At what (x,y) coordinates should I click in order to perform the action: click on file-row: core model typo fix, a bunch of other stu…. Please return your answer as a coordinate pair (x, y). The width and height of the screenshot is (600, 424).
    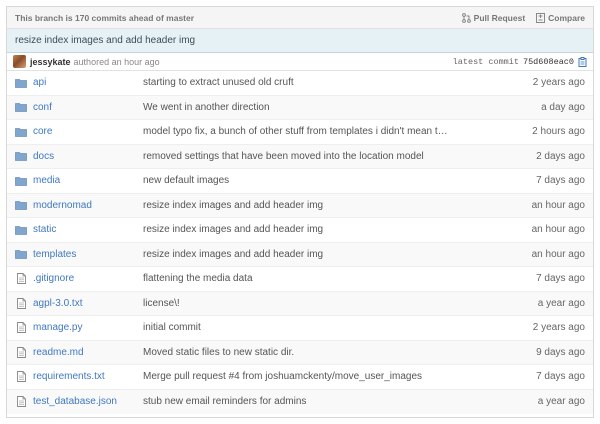
    Looking at the image, I should click on (300, 132).